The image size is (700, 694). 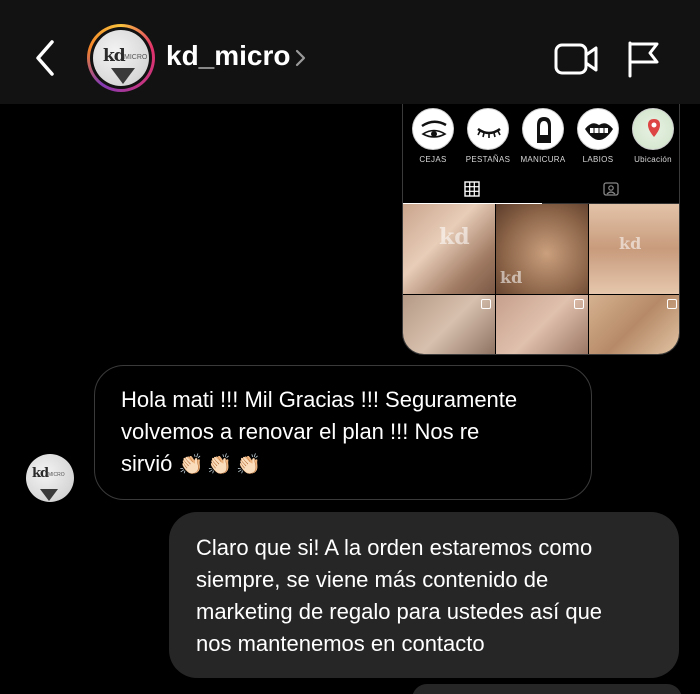 I want to click on message-line: nos mantenemos en contacto, so click(x=340, y=643).